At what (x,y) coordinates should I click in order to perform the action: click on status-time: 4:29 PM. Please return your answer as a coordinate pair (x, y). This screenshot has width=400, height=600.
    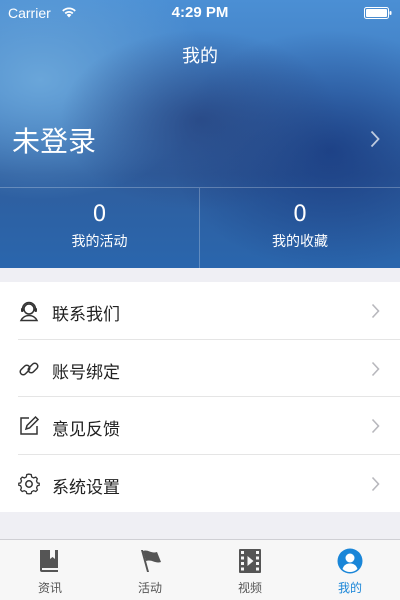
    Looking at the image, I should click on (200, 12).